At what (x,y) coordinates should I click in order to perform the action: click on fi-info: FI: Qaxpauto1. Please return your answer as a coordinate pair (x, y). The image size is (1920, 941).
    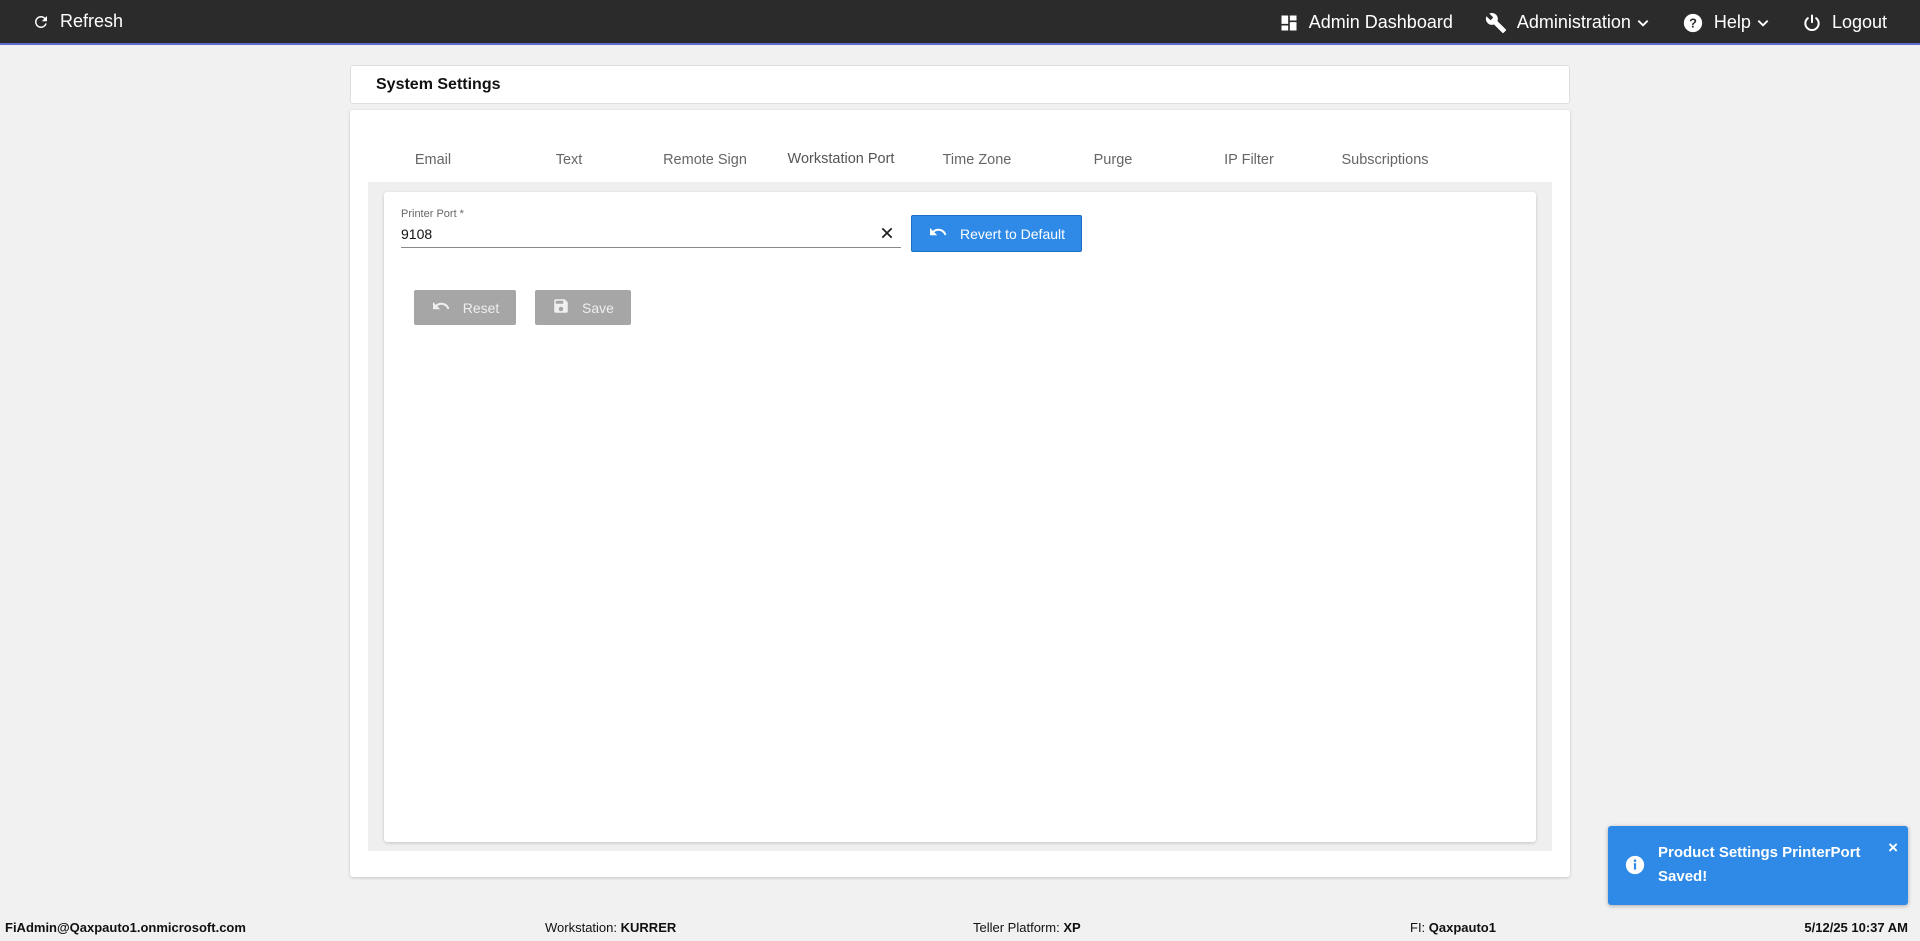
    Looking at the image, I should click on (1453, 927).